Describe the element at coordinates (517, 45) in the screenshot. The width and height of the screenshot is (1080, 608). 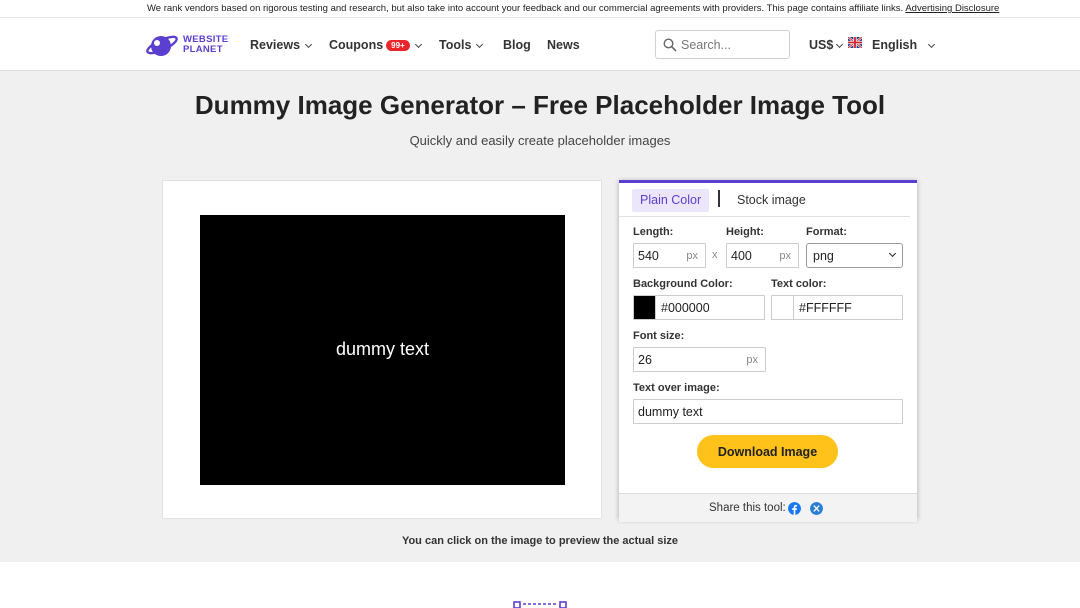
I see `nav-blog: Blog` at that location.